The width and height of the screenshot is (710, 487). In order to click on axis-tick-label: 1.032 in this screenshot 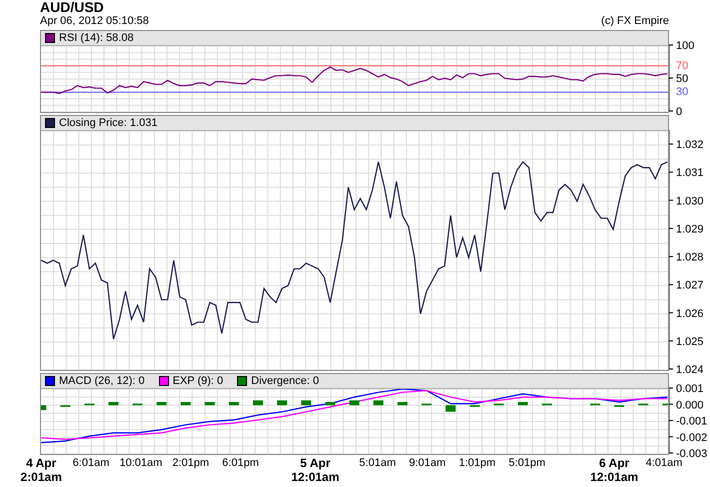, I will do `click(686, 145)`.